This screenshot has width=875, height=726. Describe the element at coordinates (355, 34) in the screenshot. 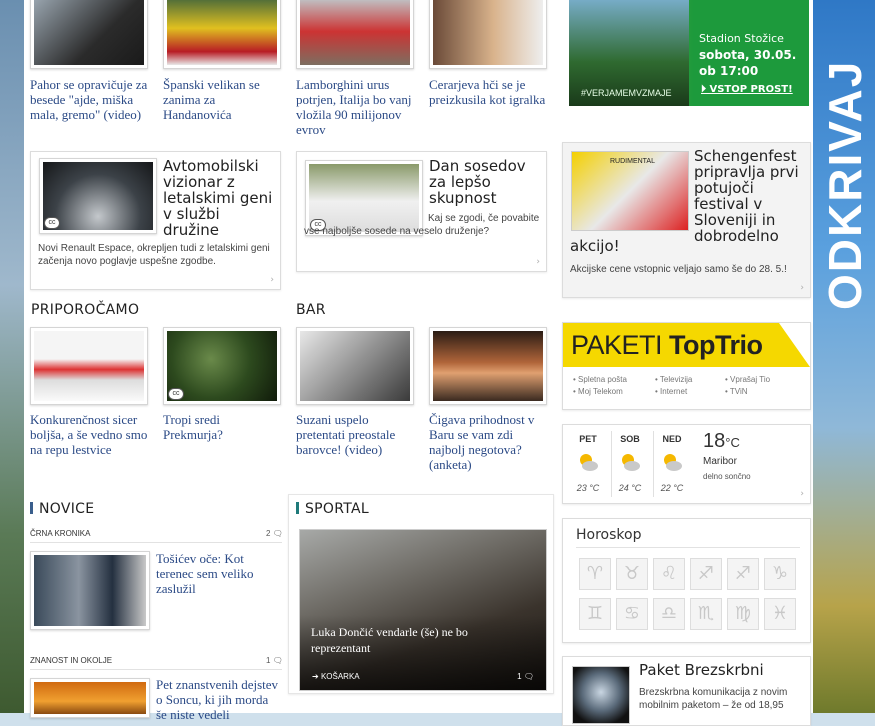

I see `thumb-lamborghini` at that location.